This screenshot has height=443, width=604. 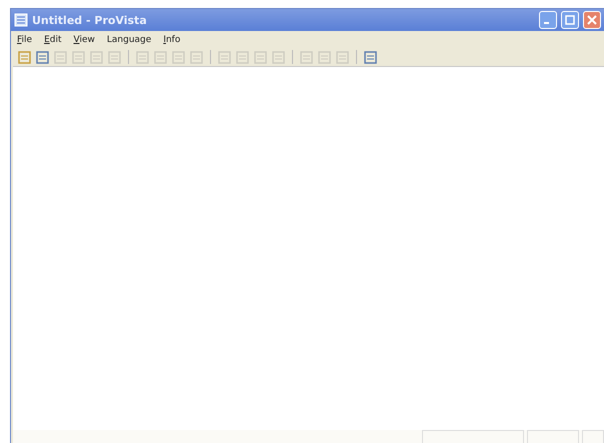 What do you see at coordinates (129, 39) in the screenshot?
I see `menu-item: Language` at bounding box center [129, 39].